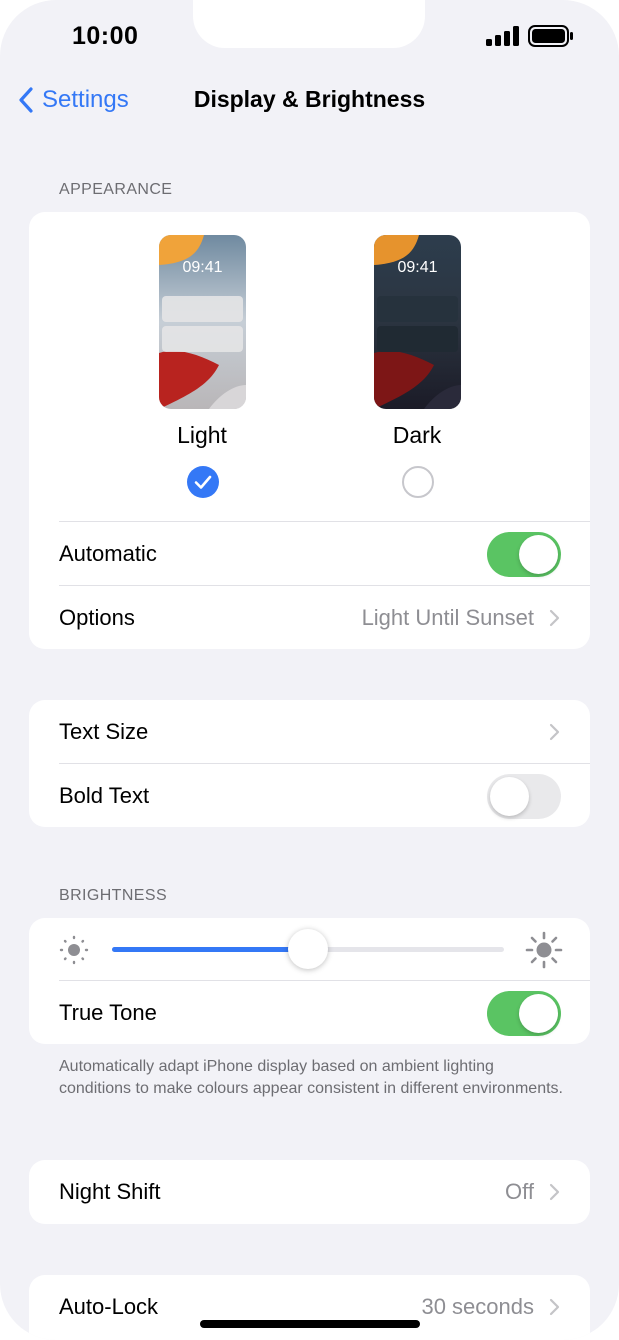 The width and height of the screenshot is (619, 1340). What do you see at coordinates (309, 99) in the screenshot?
I see `page-title: Display & Brightness` at bounding box center [309, 99].